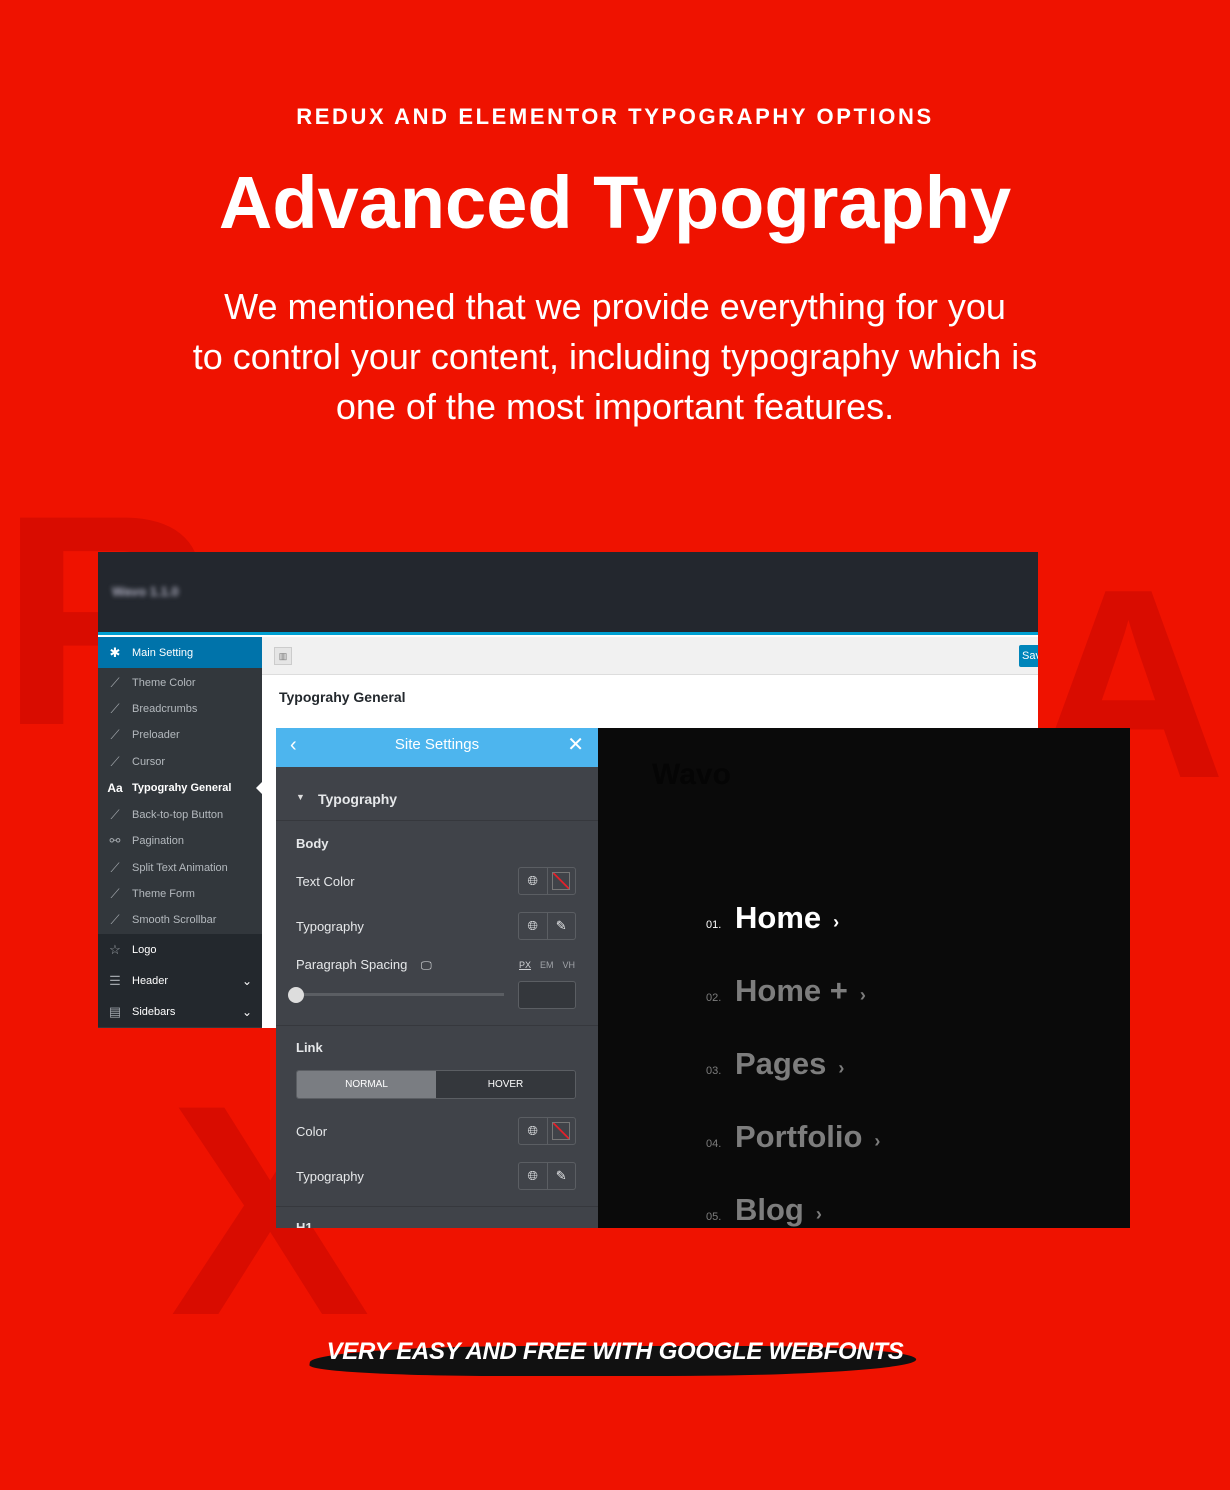 This screenshot has width=1230, height=1490. I want to click on sidebar-item-label: Smooth Scrollbar, so click(174, 920).